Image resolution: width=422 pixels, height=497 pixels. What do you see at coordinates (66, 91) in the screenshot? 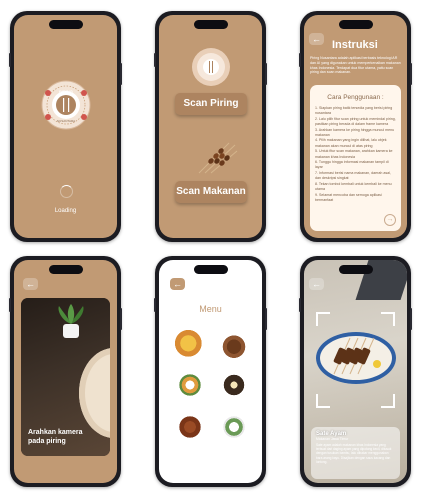
I see `logo-top-text: PIRING` at bounding box center [66, 91].